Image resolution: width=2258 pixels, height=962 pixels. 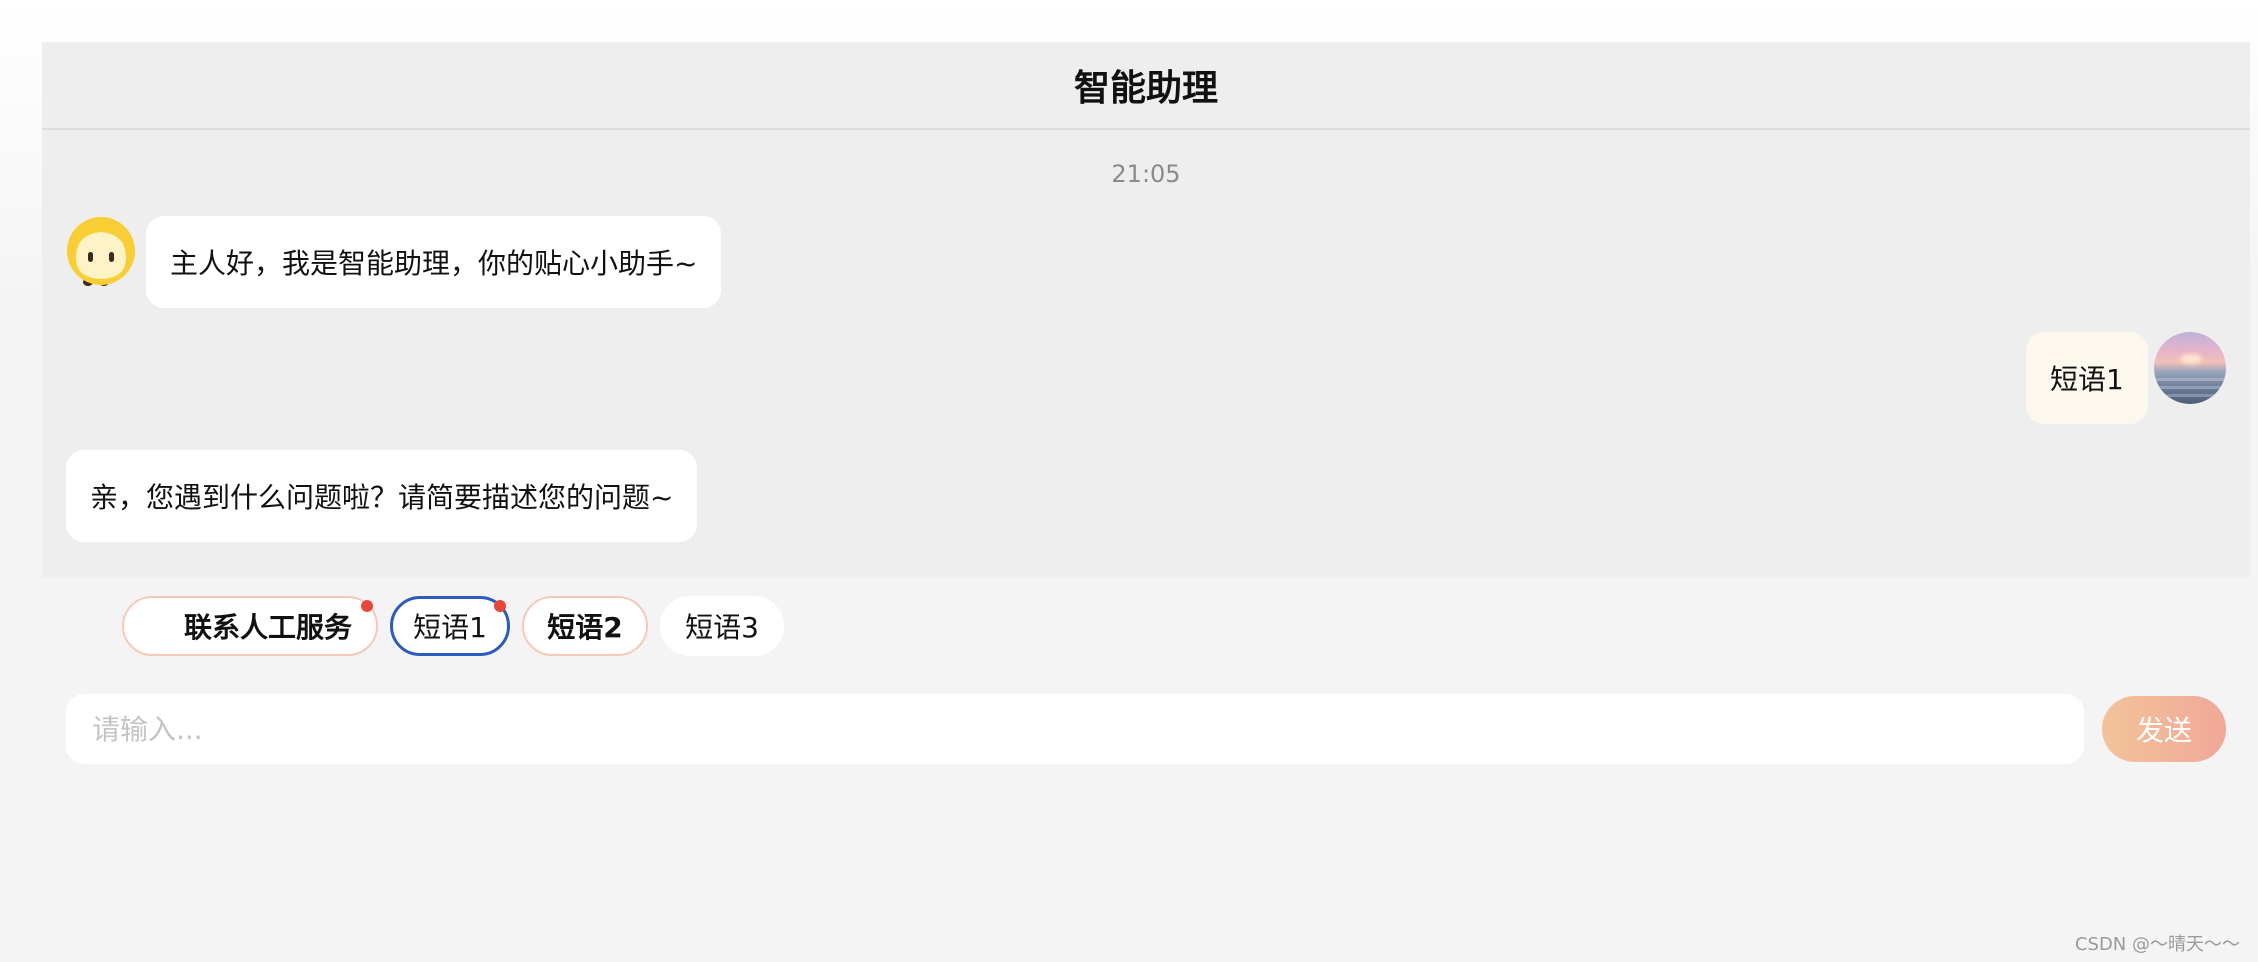 I want to click on bot-avatar-icon, so click(x=101, y=251).